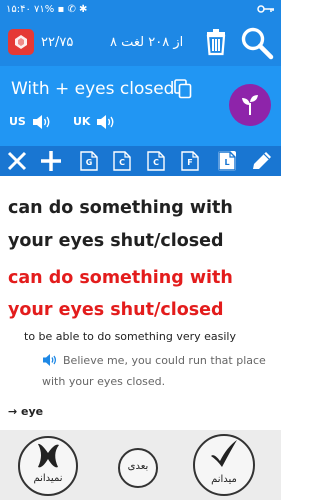 The image size is (320, 500). Describe the element at coordinates (224, 453) in the screenshot. I see `check-mark-icon` at that location.